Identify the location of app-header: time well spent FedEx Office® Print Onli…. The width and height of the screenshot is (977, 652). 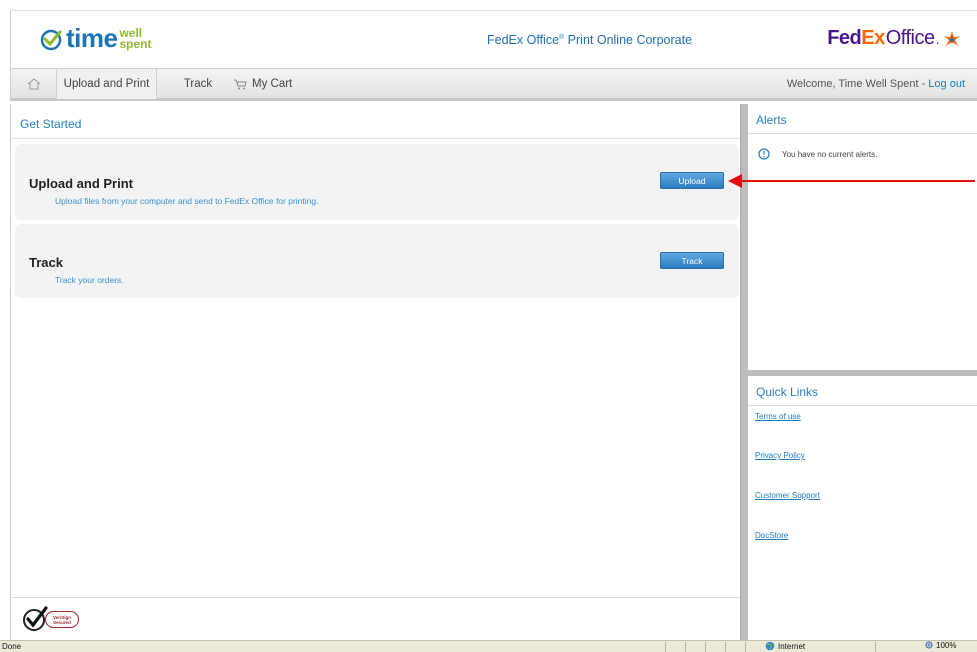
(493, 39).